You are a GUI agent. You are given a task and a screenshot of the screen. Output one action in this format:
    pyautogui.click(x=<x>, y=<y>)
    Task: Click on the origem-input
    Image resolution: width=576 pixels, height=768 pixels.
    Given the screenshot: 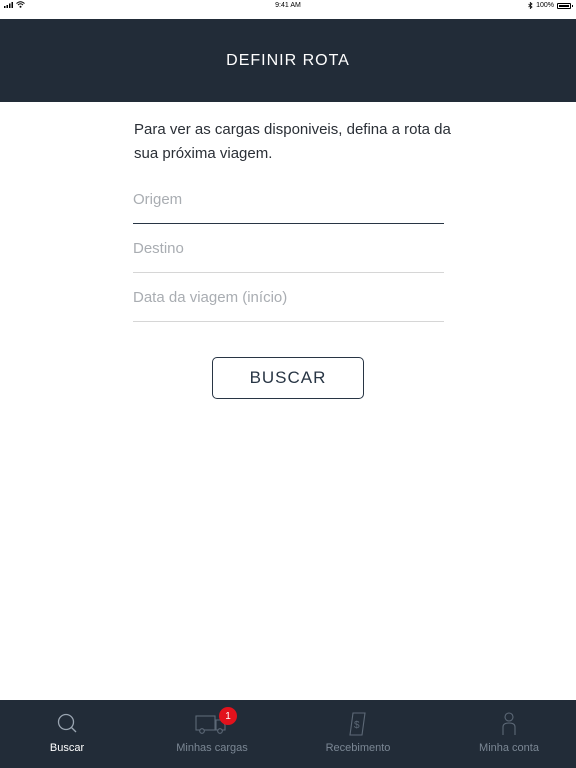 What is the action you would take?
    pyautogui.click(x=288, y=199)
    